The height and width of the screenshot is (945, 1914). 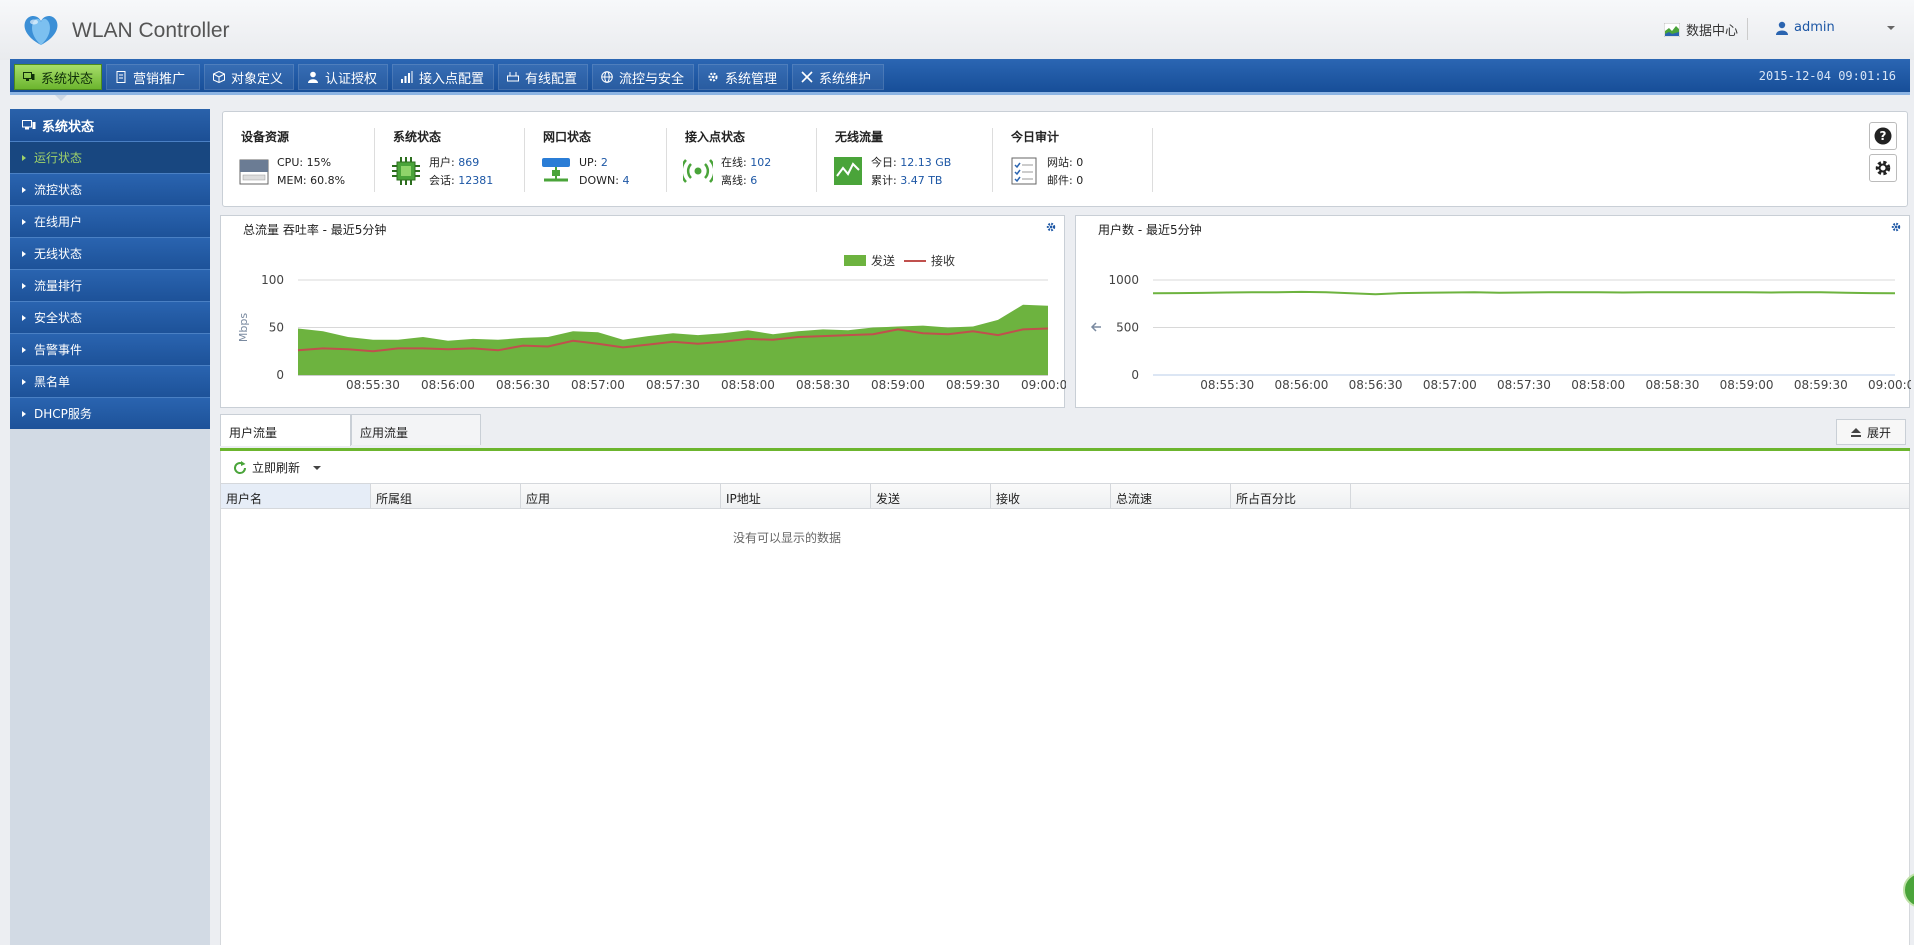 I want to click on users-label: 用户:, so click(x=442, y=162).